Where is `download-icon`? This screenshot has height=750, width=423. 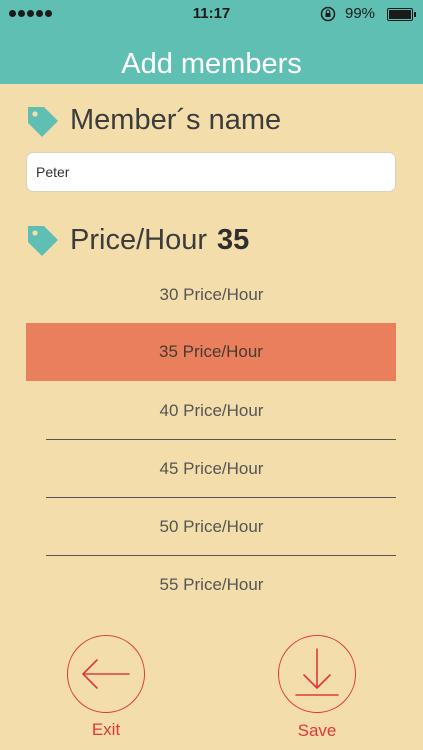
download-icon is located at coordinates (316, 671).